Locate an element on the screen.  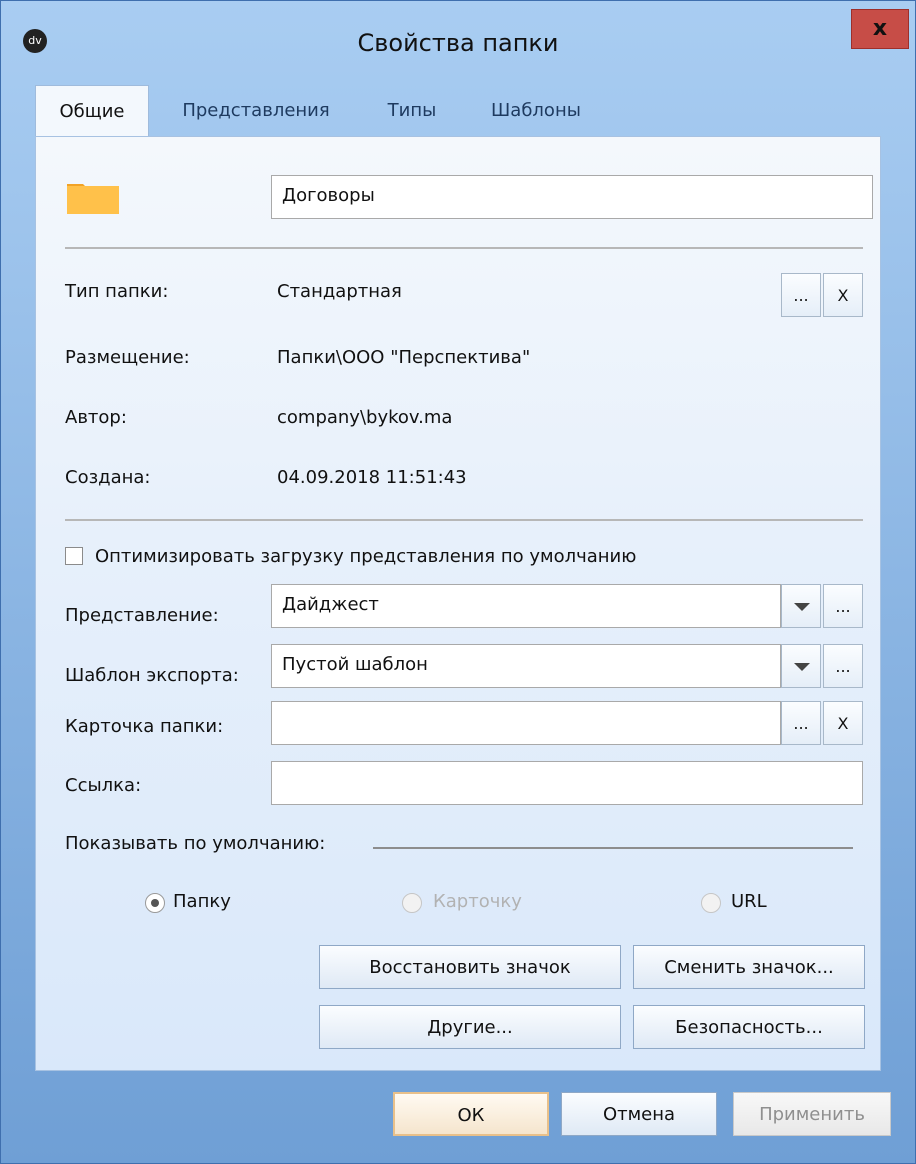
radio-selected-dot is located at coordinates (155, 903).